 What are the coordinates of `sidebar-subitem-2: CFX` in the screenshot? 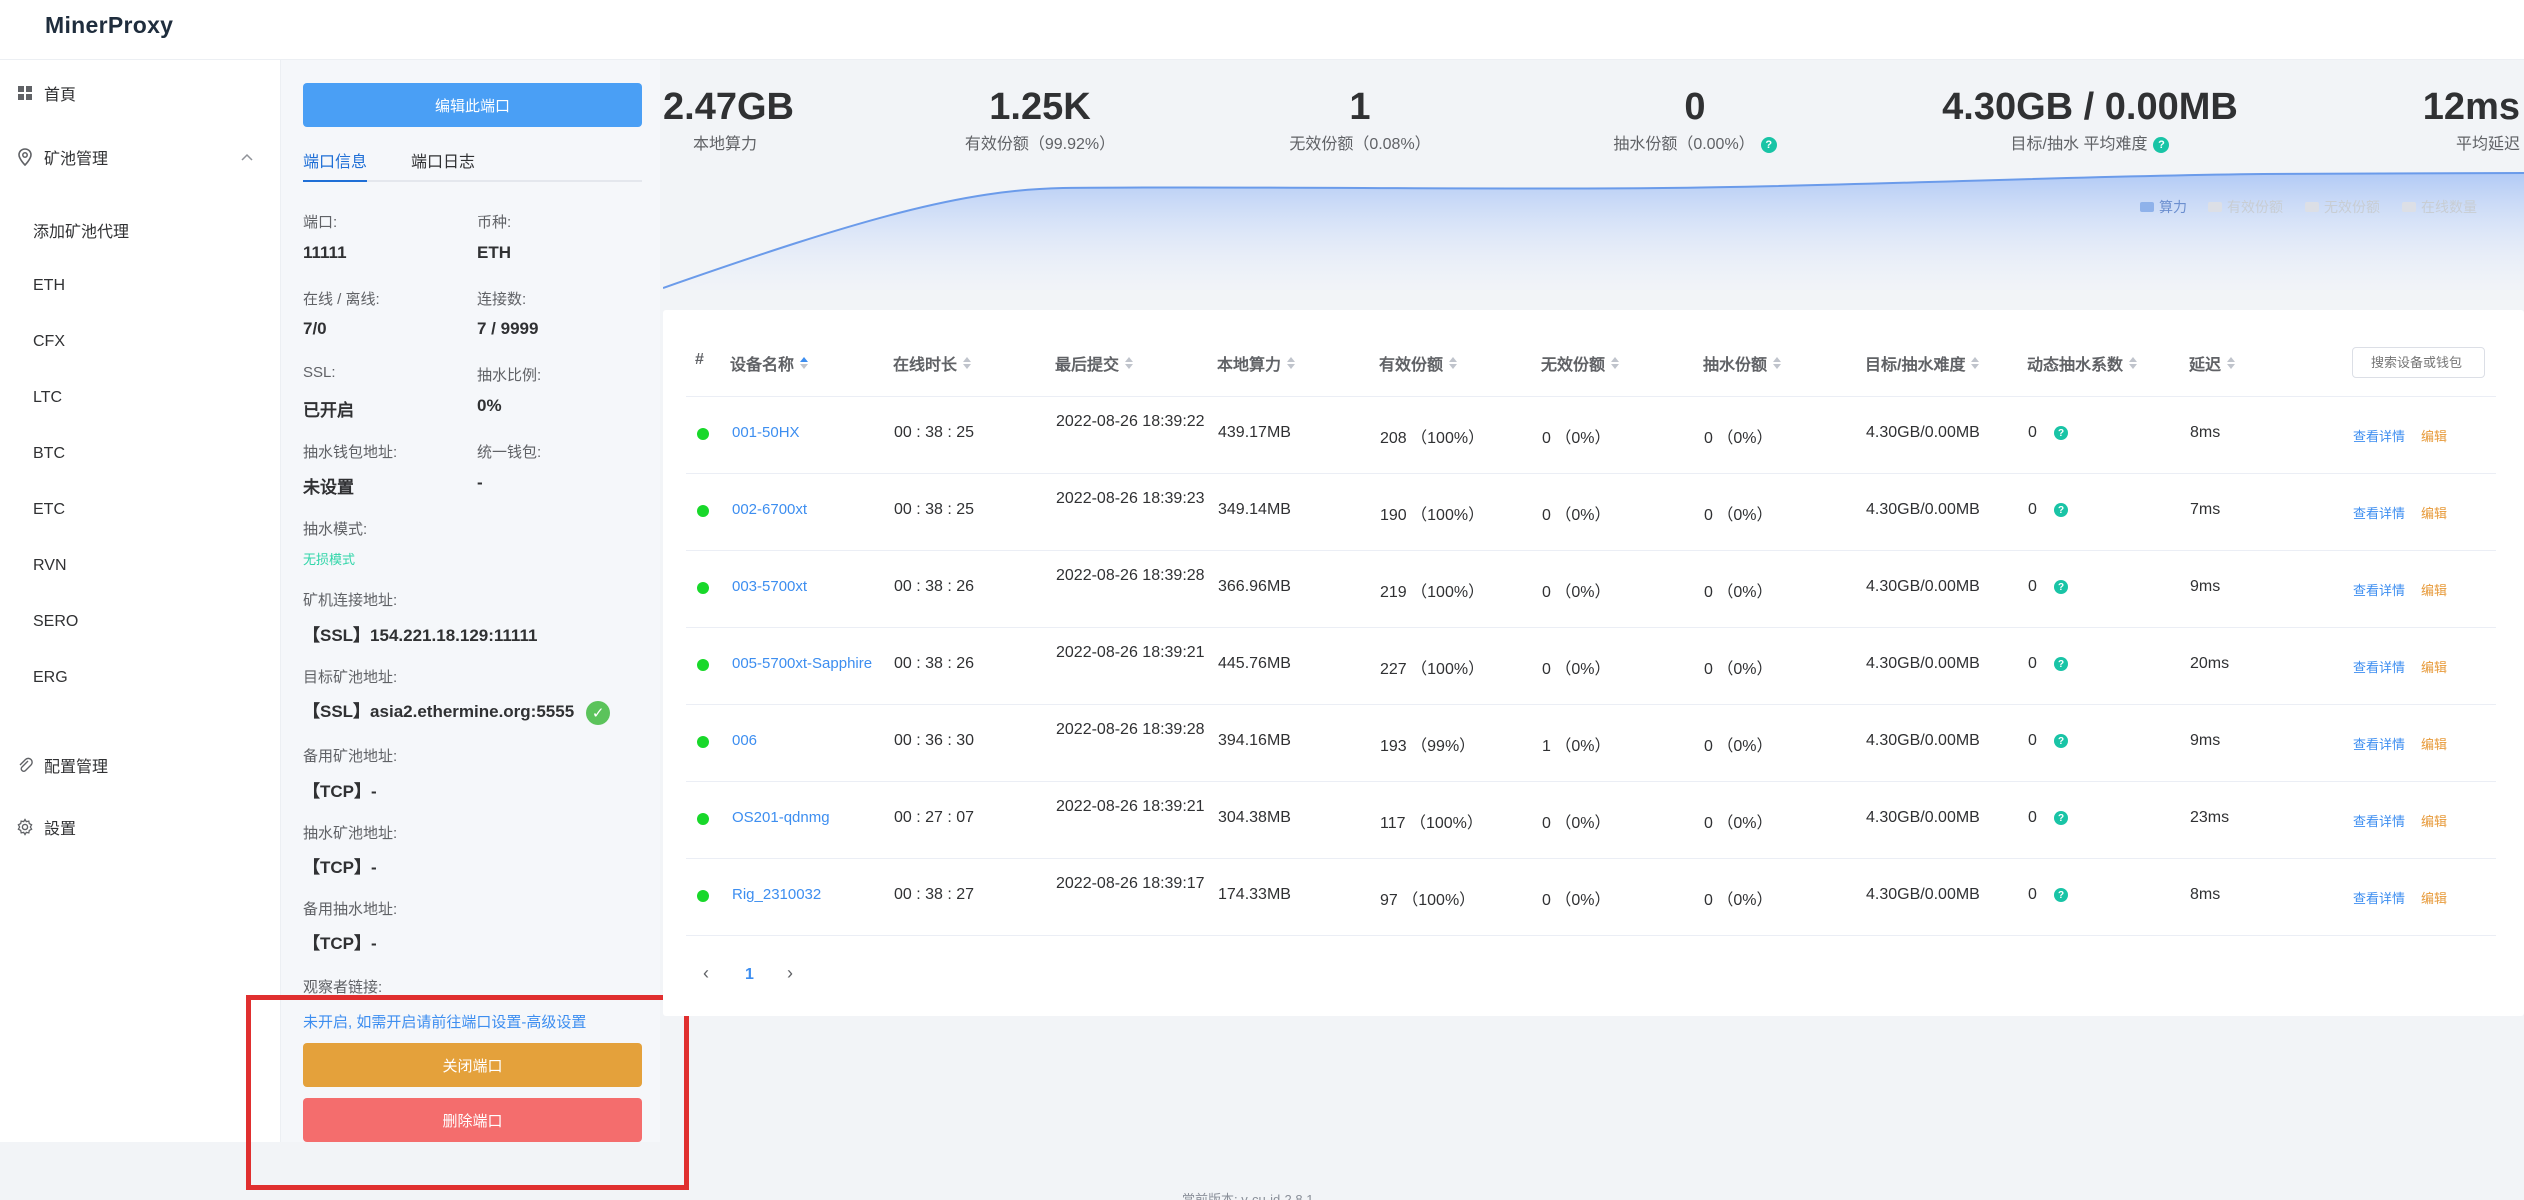 It's located at (140, 342).